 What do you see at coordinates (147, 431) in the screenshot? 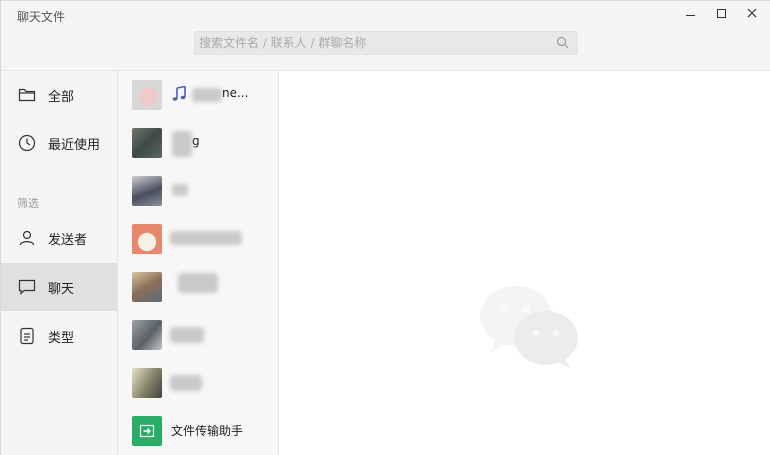
I see `file-transfer-icon` at bounding box center [147, 431].